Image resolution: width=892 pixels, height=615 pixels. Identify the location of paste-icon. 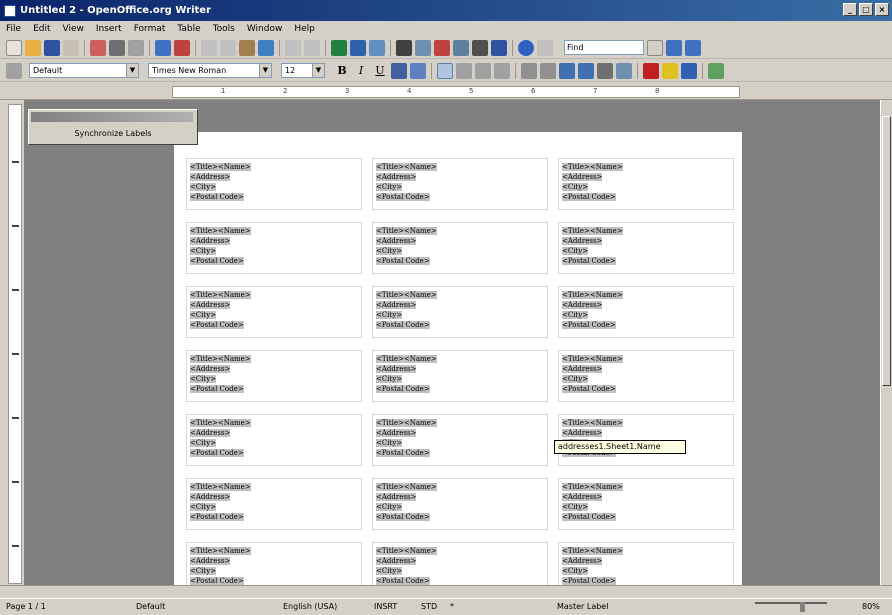
(247, 47).